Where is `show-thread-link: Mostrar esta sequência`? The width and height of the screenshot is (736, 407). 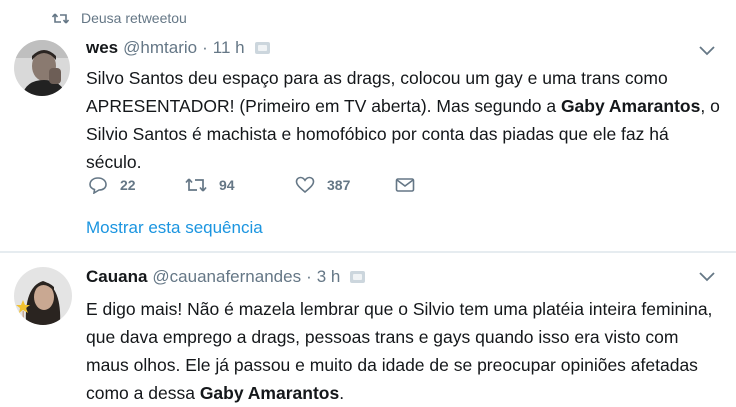 show-thread-link: Mostrar esta sequência is located at coordinates (174, 228).